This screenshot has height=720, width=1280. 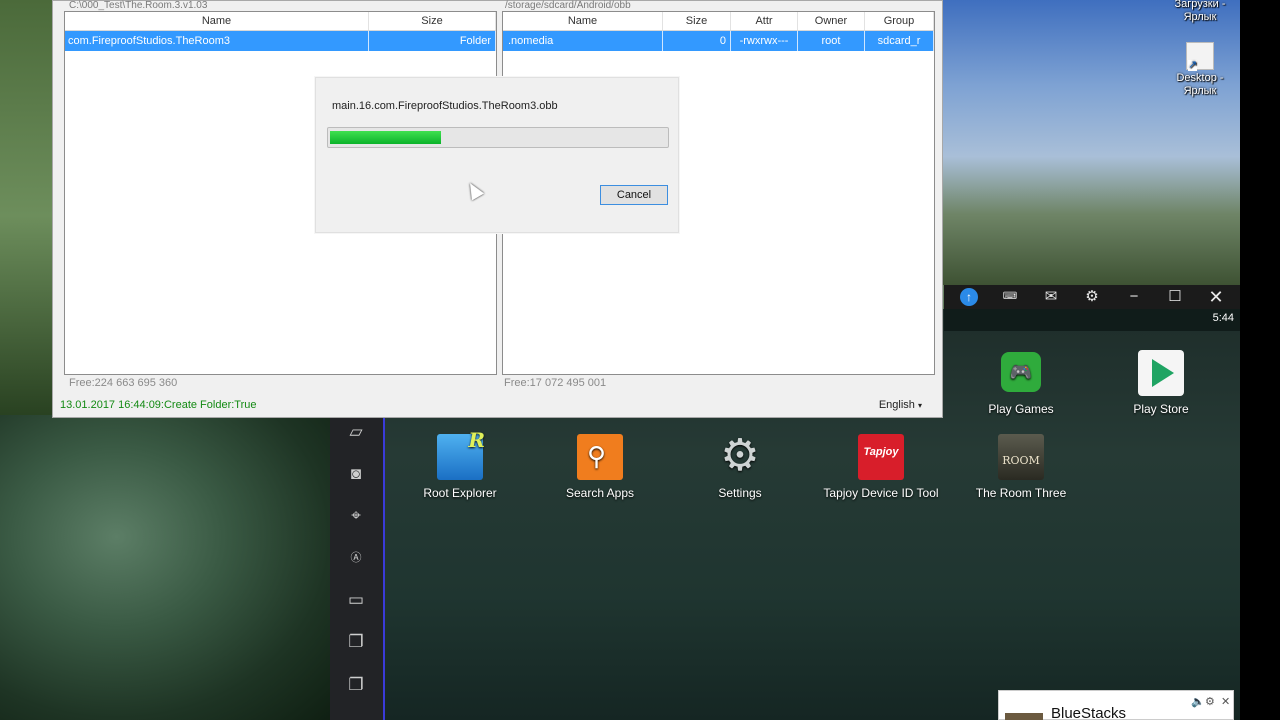 I want to click on app-play-store: Play Store, so click(x=1161, y=383).